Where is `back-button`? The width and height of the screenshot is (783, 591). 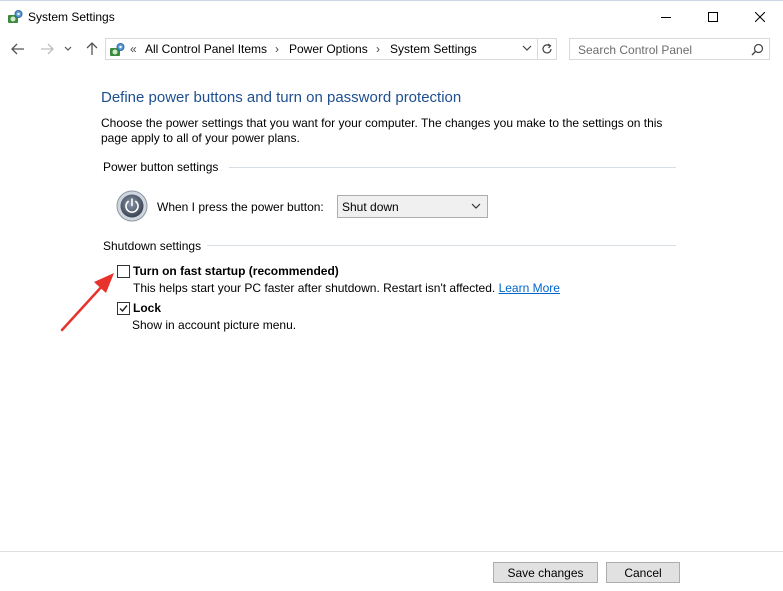
back-button is located at coordinates (18, 49).